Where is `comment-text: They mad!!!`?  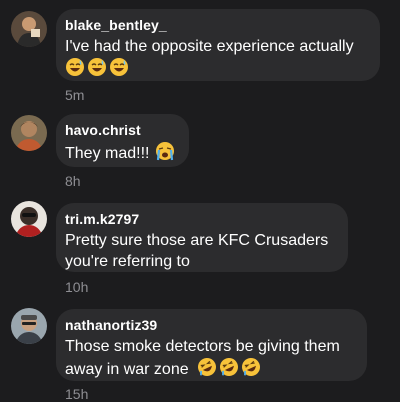
comment-text: They mad!!! is located at coordinates (120, 152).